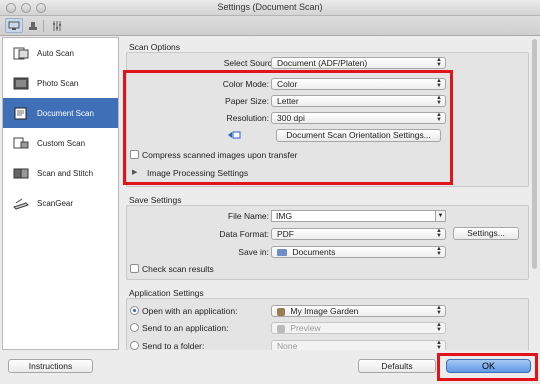 The width and height of the screenshot is (540, 384). What do you see at coordinates (358, 252) in the screenshot?
I see `save-in-popup: Documents ▲ ▼` at bounding box center [358, 252].